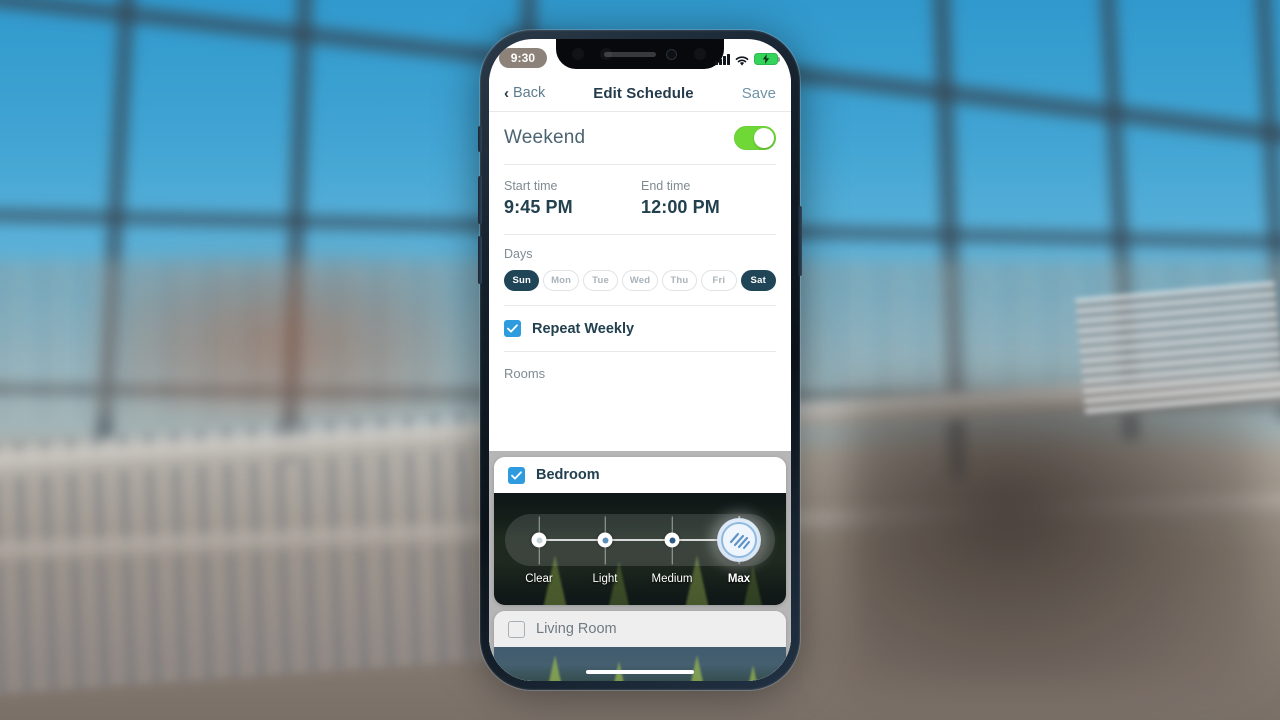 The image size is (1280, 720). I want to click on slider-label-clear: Clear, so click(539, 579).